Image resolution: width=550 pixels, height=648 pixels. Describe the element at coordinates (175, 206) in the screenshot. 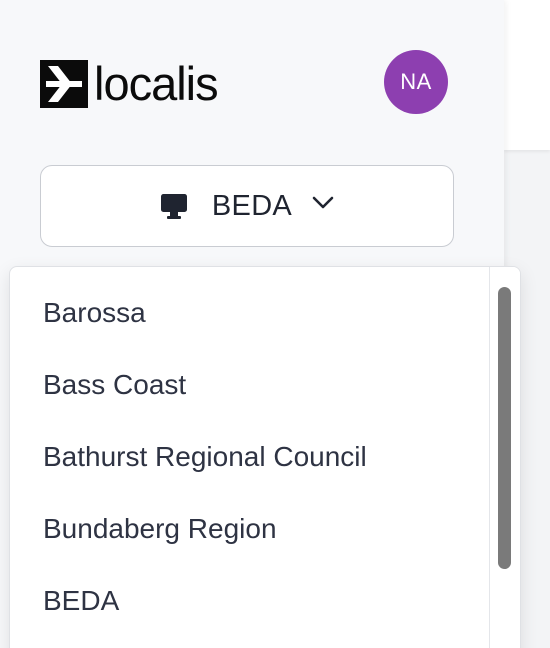

I see `monitor-icon` at that location.